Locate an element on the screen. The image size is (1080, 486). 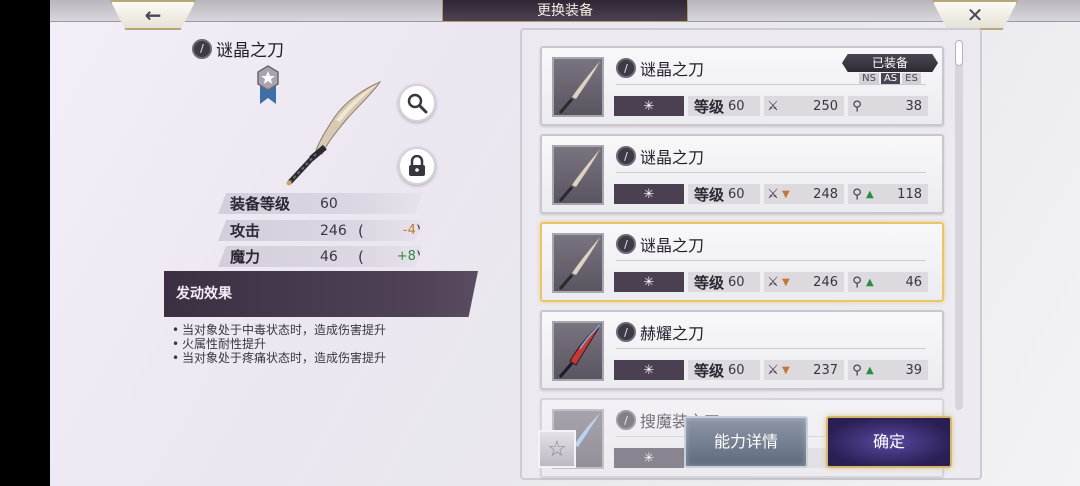
magic-stat: ⚲ ▲ 46 is located at coordinates (888, 282).